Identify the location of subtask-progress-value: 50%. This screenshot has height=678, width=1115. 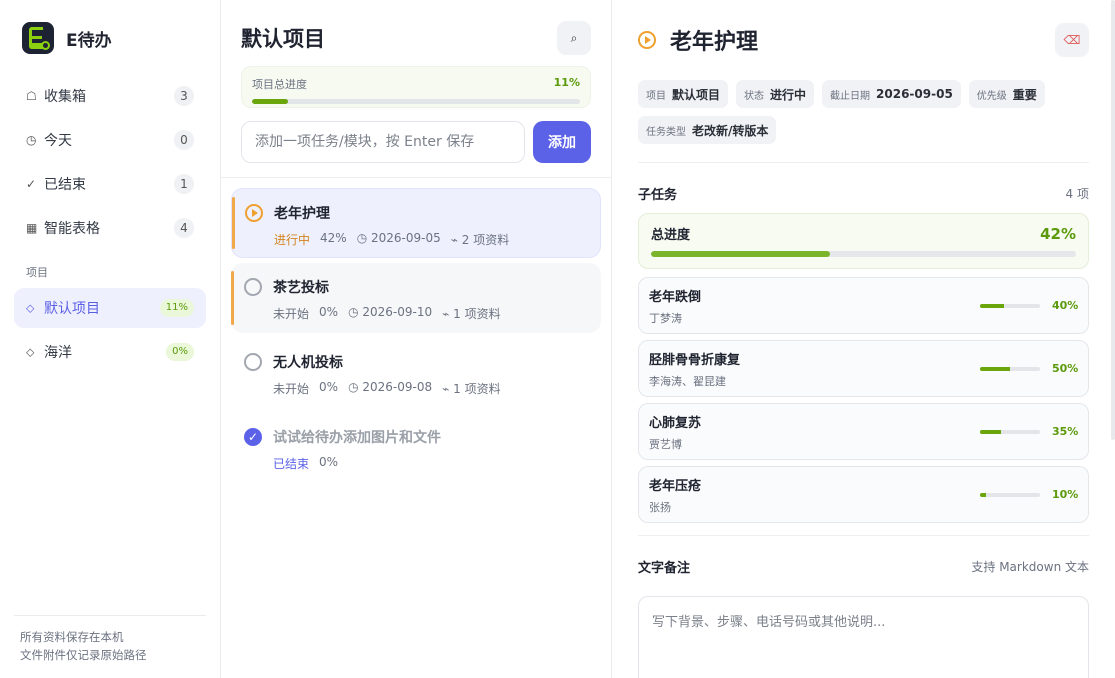
(1065, 368).